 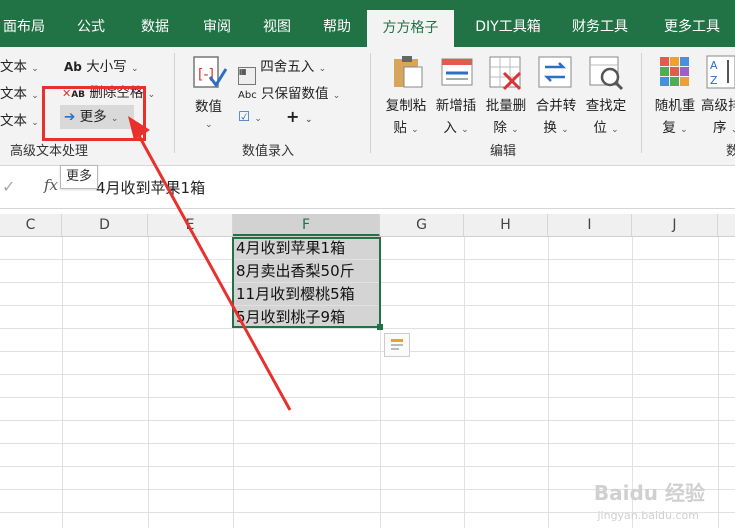 What do you see at coordinates (648, 515) in the screenshot?
I see `watermark-url: jingyan.baidu.com` at bounding box center [648, 515].